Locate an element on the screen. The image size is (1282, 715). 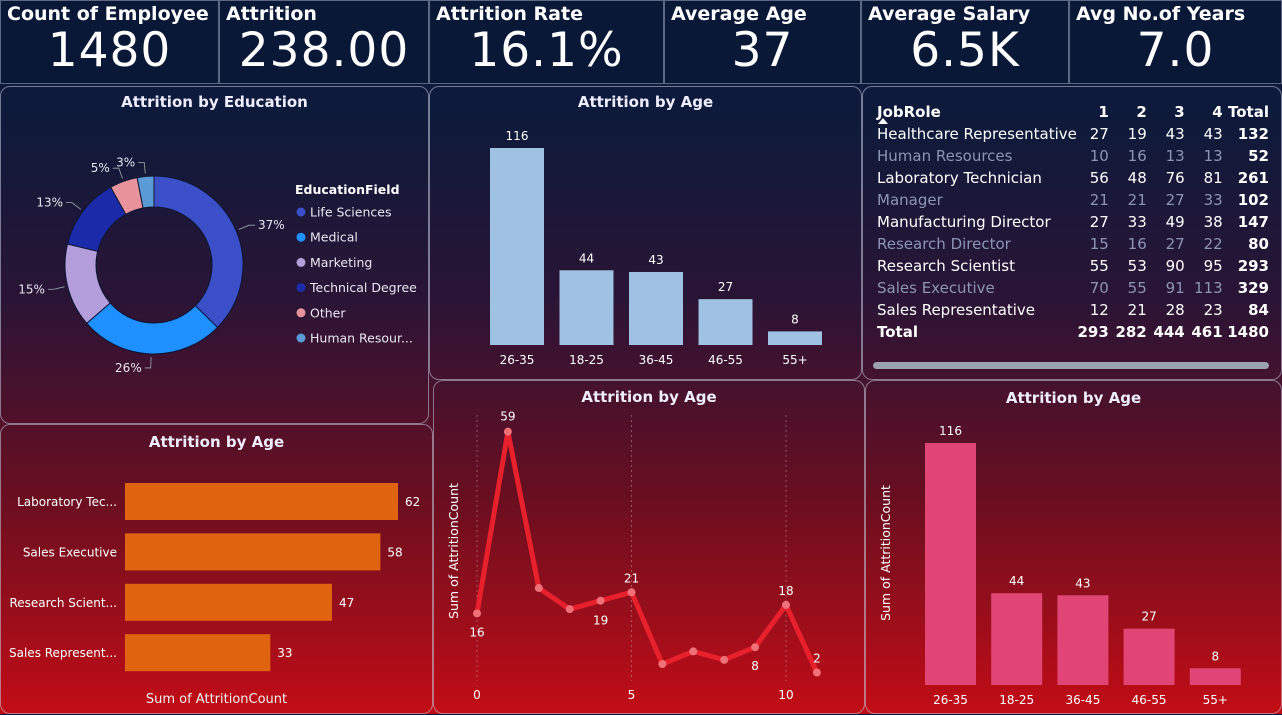
data-label: 27 is located at coordinates (725, 287).